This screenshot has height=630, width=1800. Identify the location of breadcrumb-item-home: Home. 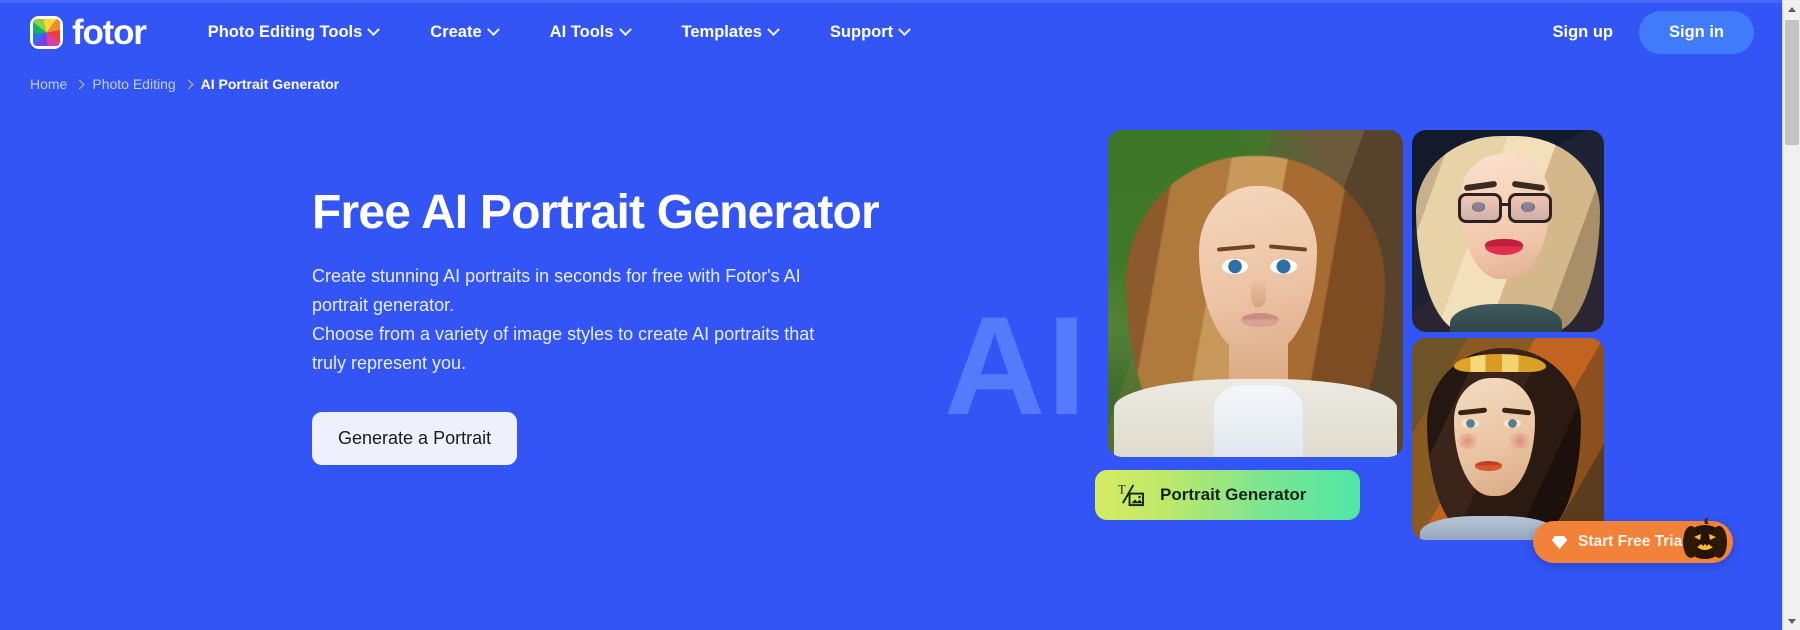
(48, 84).